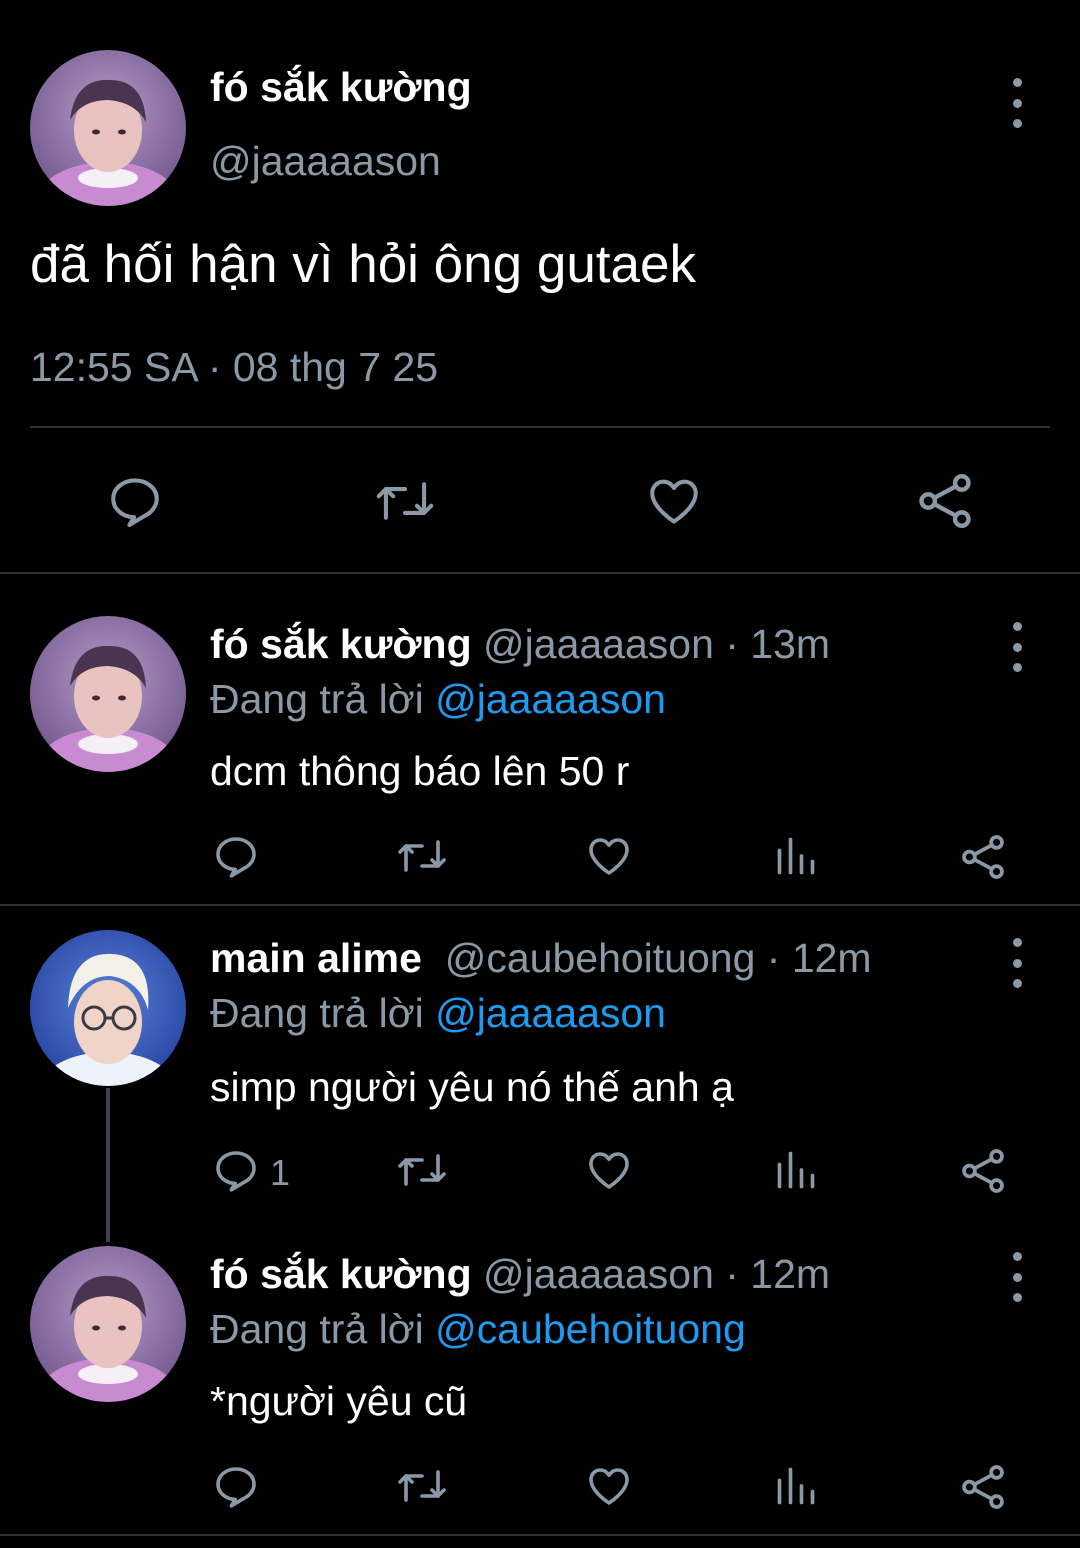 The image size is (1080, 1548). Describe the element at coordinates (325, 161) in the screenshot. I see `author-handle: @jaaaaason` at that location.